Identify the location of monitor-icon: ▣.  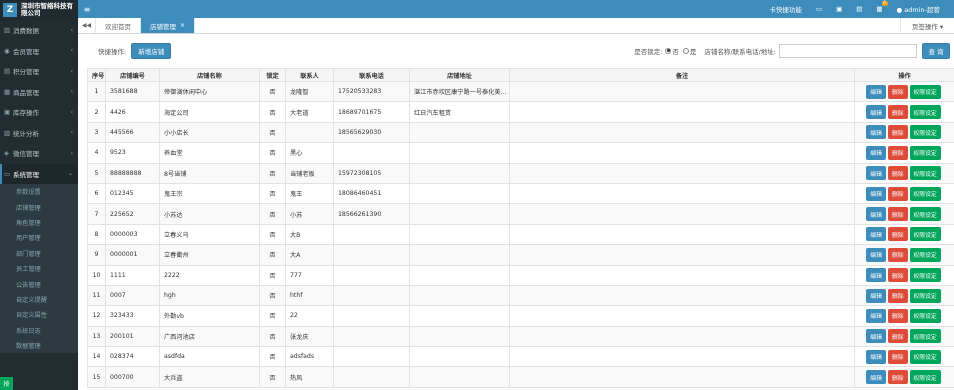
(839, 9).